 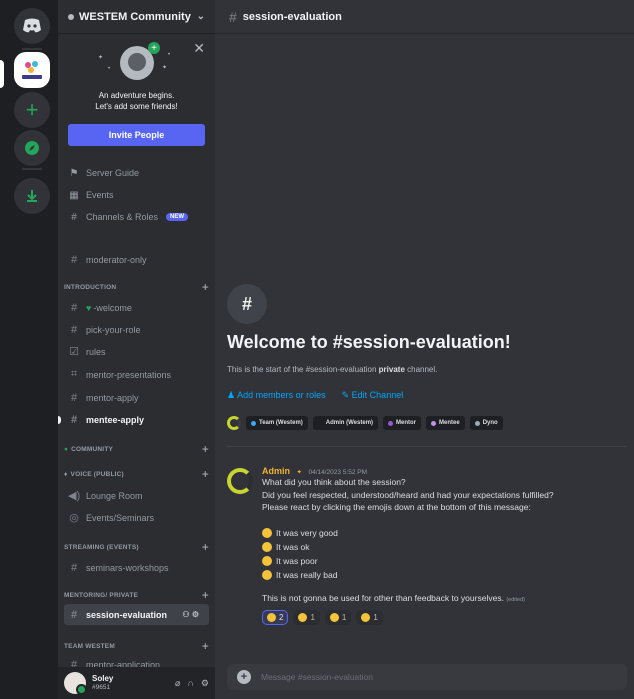 I want to click on attach-plus-icon: +, so click(x=244, y=677).